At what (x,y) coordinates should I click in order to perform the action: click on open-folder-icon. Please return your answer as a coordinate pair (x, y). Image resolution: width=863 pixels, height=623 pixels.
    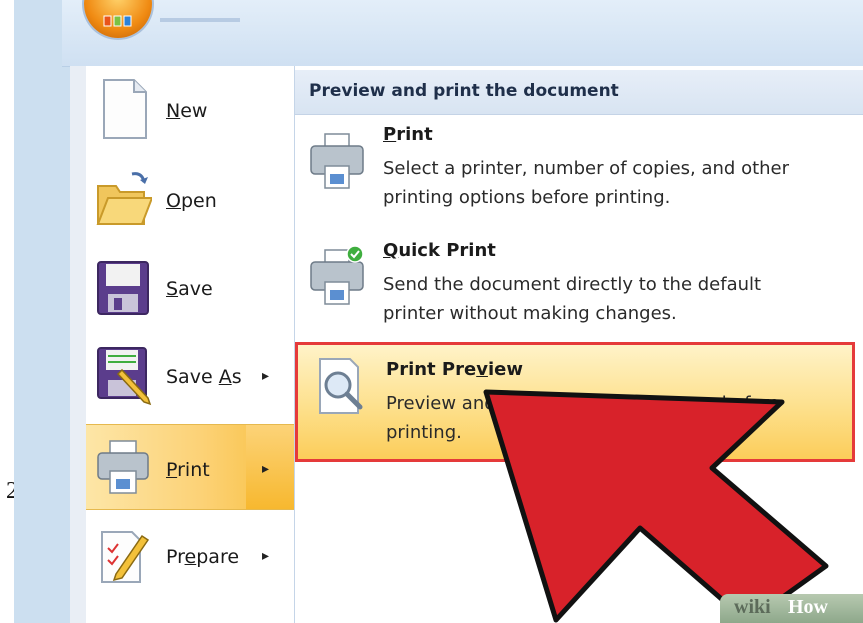
    Looking at the image, I should click on (124, 198).